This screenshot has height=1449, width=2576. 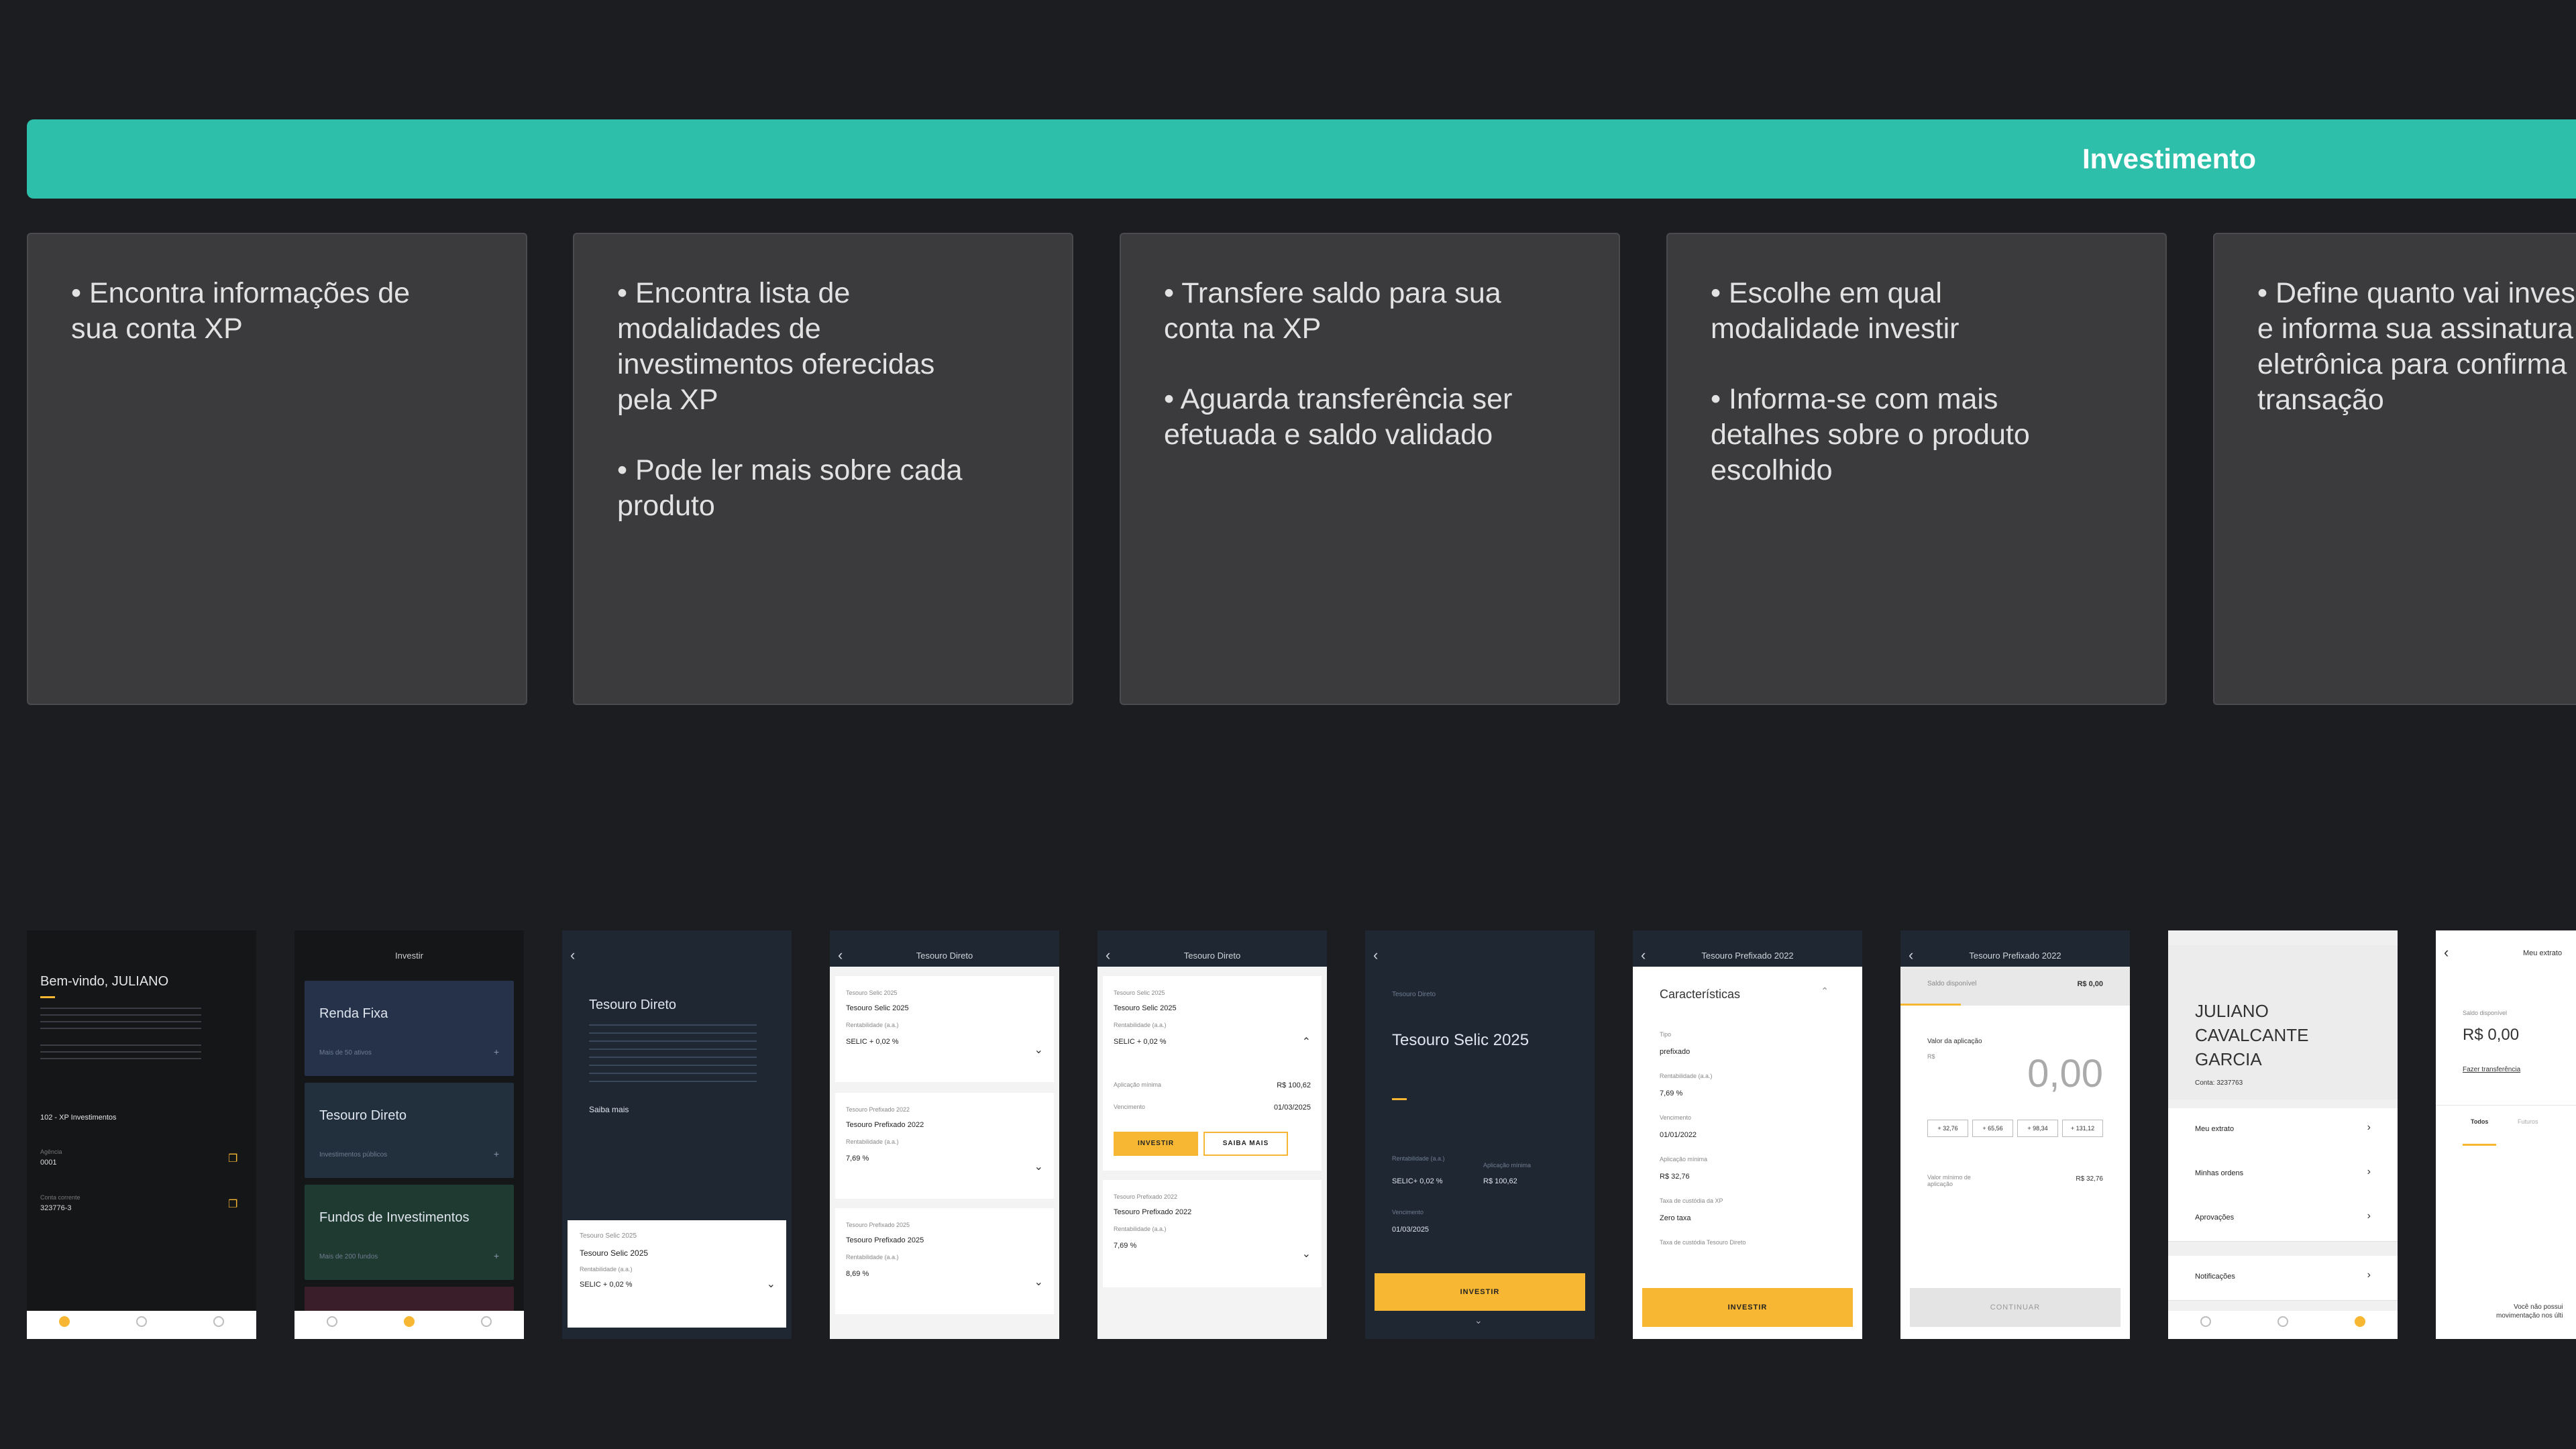 What do you see at coordinates (120, 1021) in the screenshot?
I see `intro-text` at bounding box center [120, 1021].